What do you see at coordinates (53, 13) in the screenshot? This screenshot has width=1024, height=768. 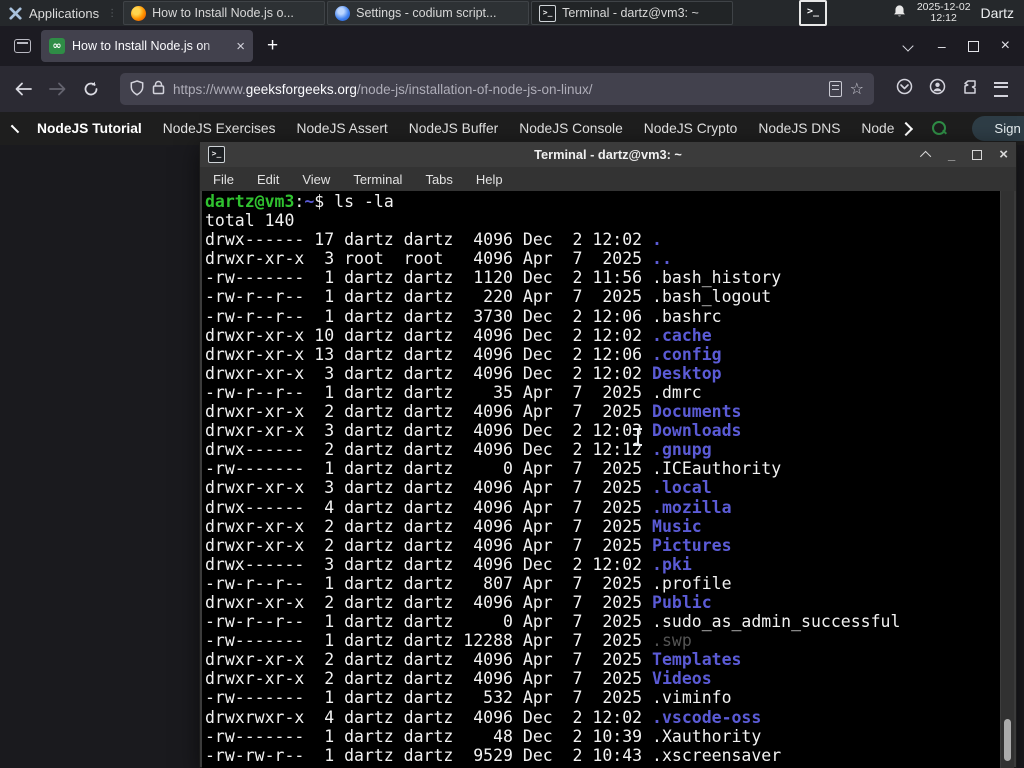 I see `applications-menu-button: Applications` at bounding box center [53, 13].